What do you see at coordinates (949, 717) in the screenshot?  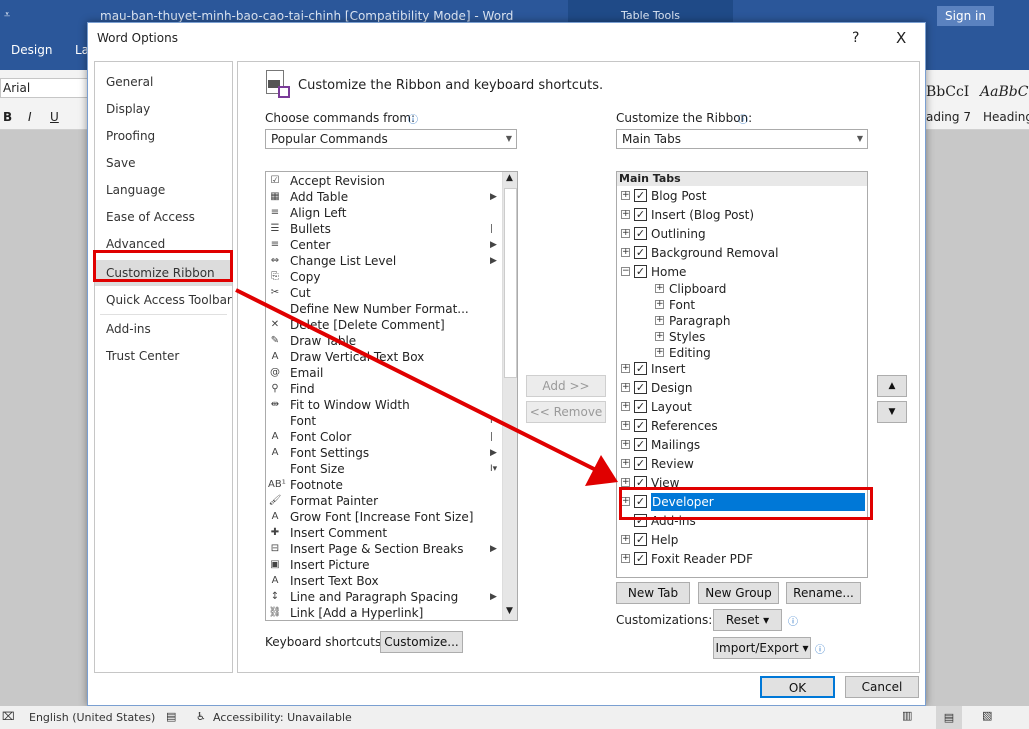 I see `print-layout-icon: ▤` at bounding box center [949, 717].